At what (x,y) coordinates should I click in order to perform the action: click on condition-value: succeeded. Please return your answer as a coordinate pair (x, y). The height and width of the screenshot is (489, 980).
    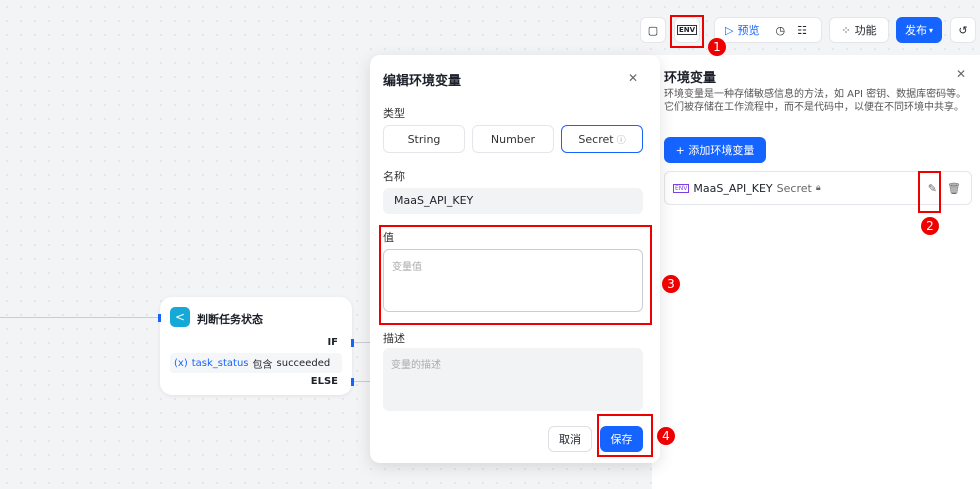
    Looking at the image, I should click on (303, 363).